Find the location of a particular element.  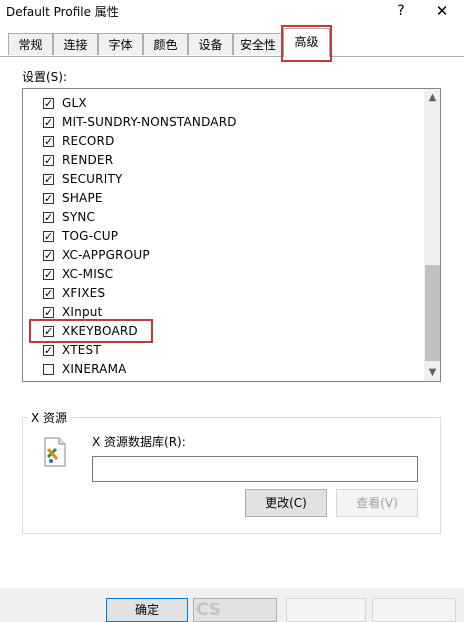

settings-label: 设置(S): is located at coordinates (45, 77).